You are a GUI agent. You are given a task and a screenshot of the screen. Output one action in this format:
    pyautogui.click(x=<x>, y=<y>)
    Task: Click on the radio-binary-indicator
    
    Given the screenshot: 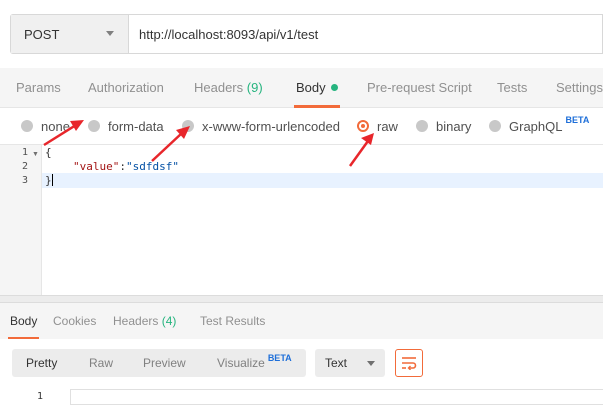 What is the action you would take?
    pyautogui.click(x=422, y=126)
    